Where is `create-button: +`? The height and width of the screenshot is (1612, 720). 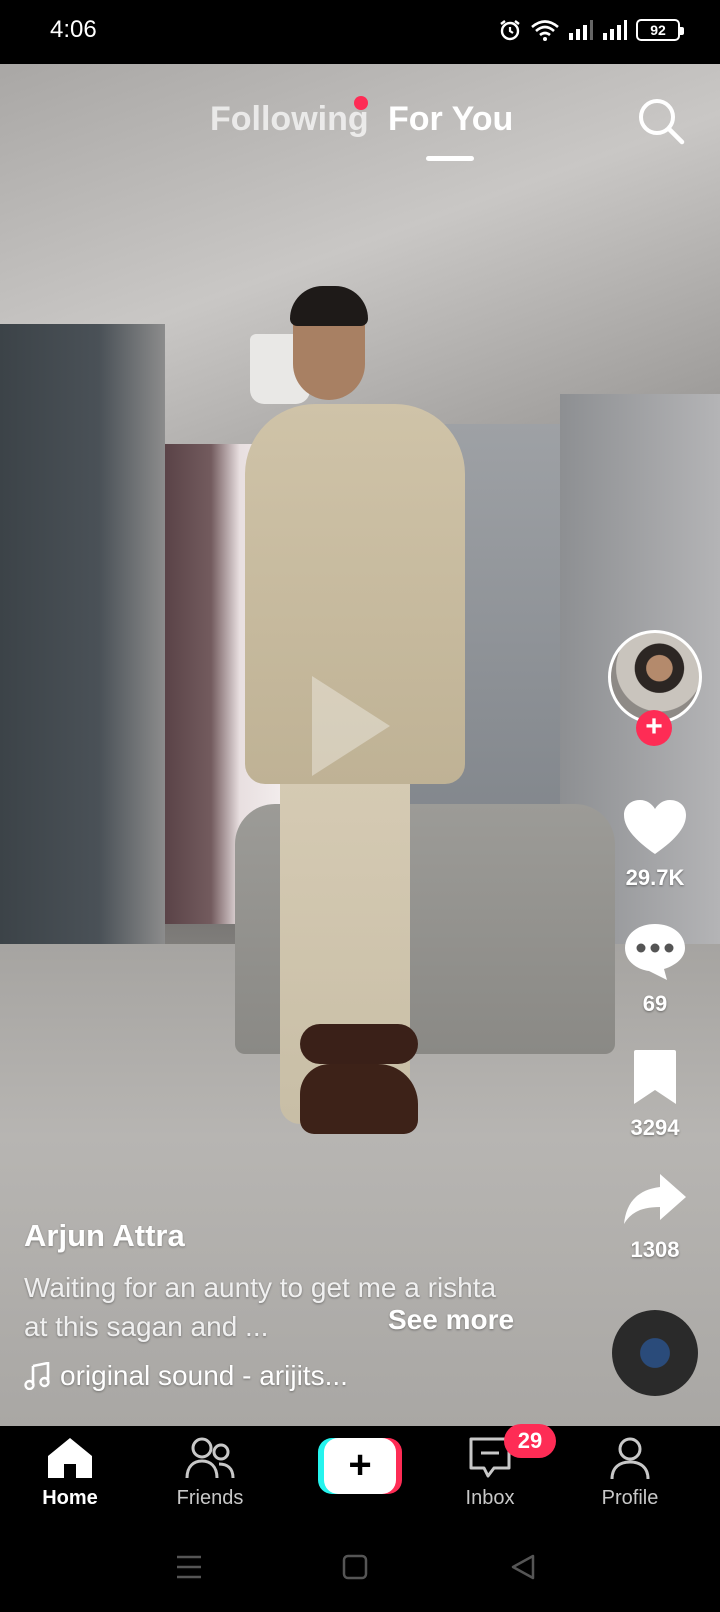
create-button: + is located at coordinates (360, 1466).